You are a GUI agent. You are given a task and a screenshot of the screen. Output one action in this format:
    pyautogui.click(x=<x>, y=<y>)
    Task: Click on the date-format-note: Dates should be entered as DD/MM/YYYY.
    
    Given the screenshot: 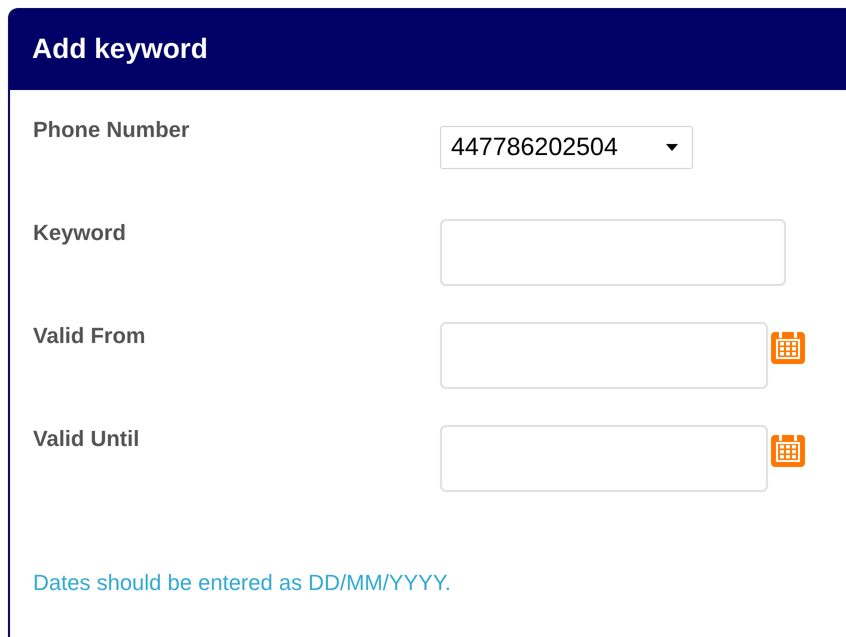 What is the action you would take?
    pyautogui.click(x=242, y=583)
    